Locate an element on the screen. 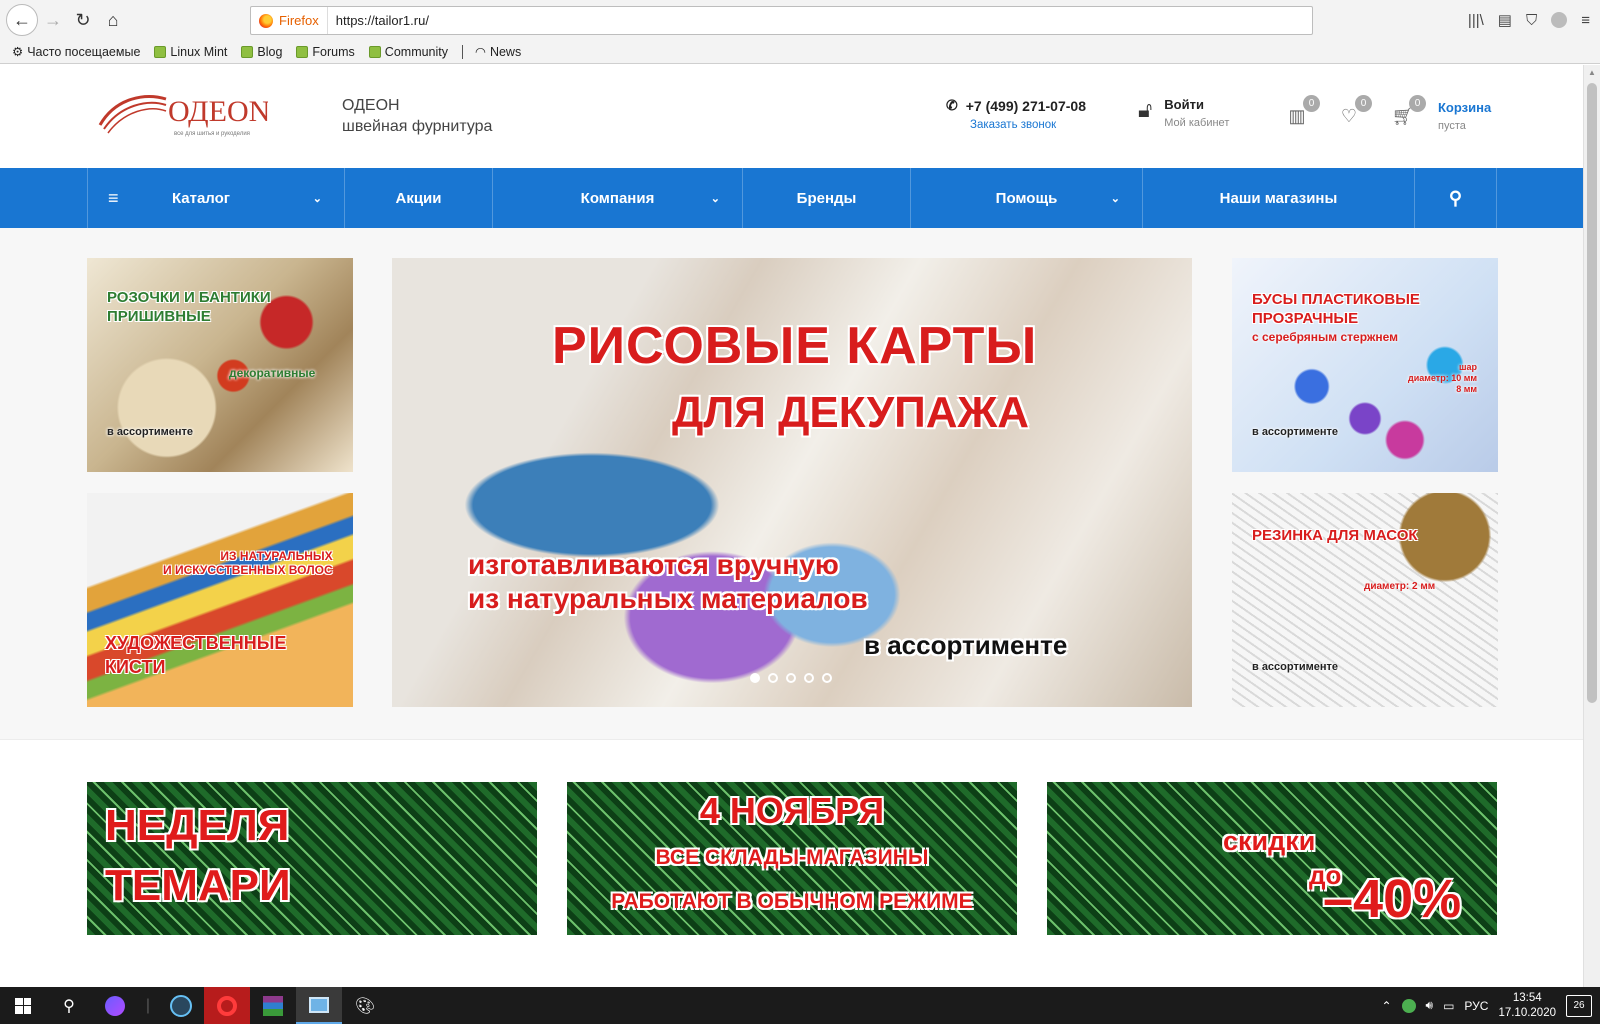 The image size is (1600, 1024). cart-summary: Корзина пуста is located at coordinates (1464, 116).